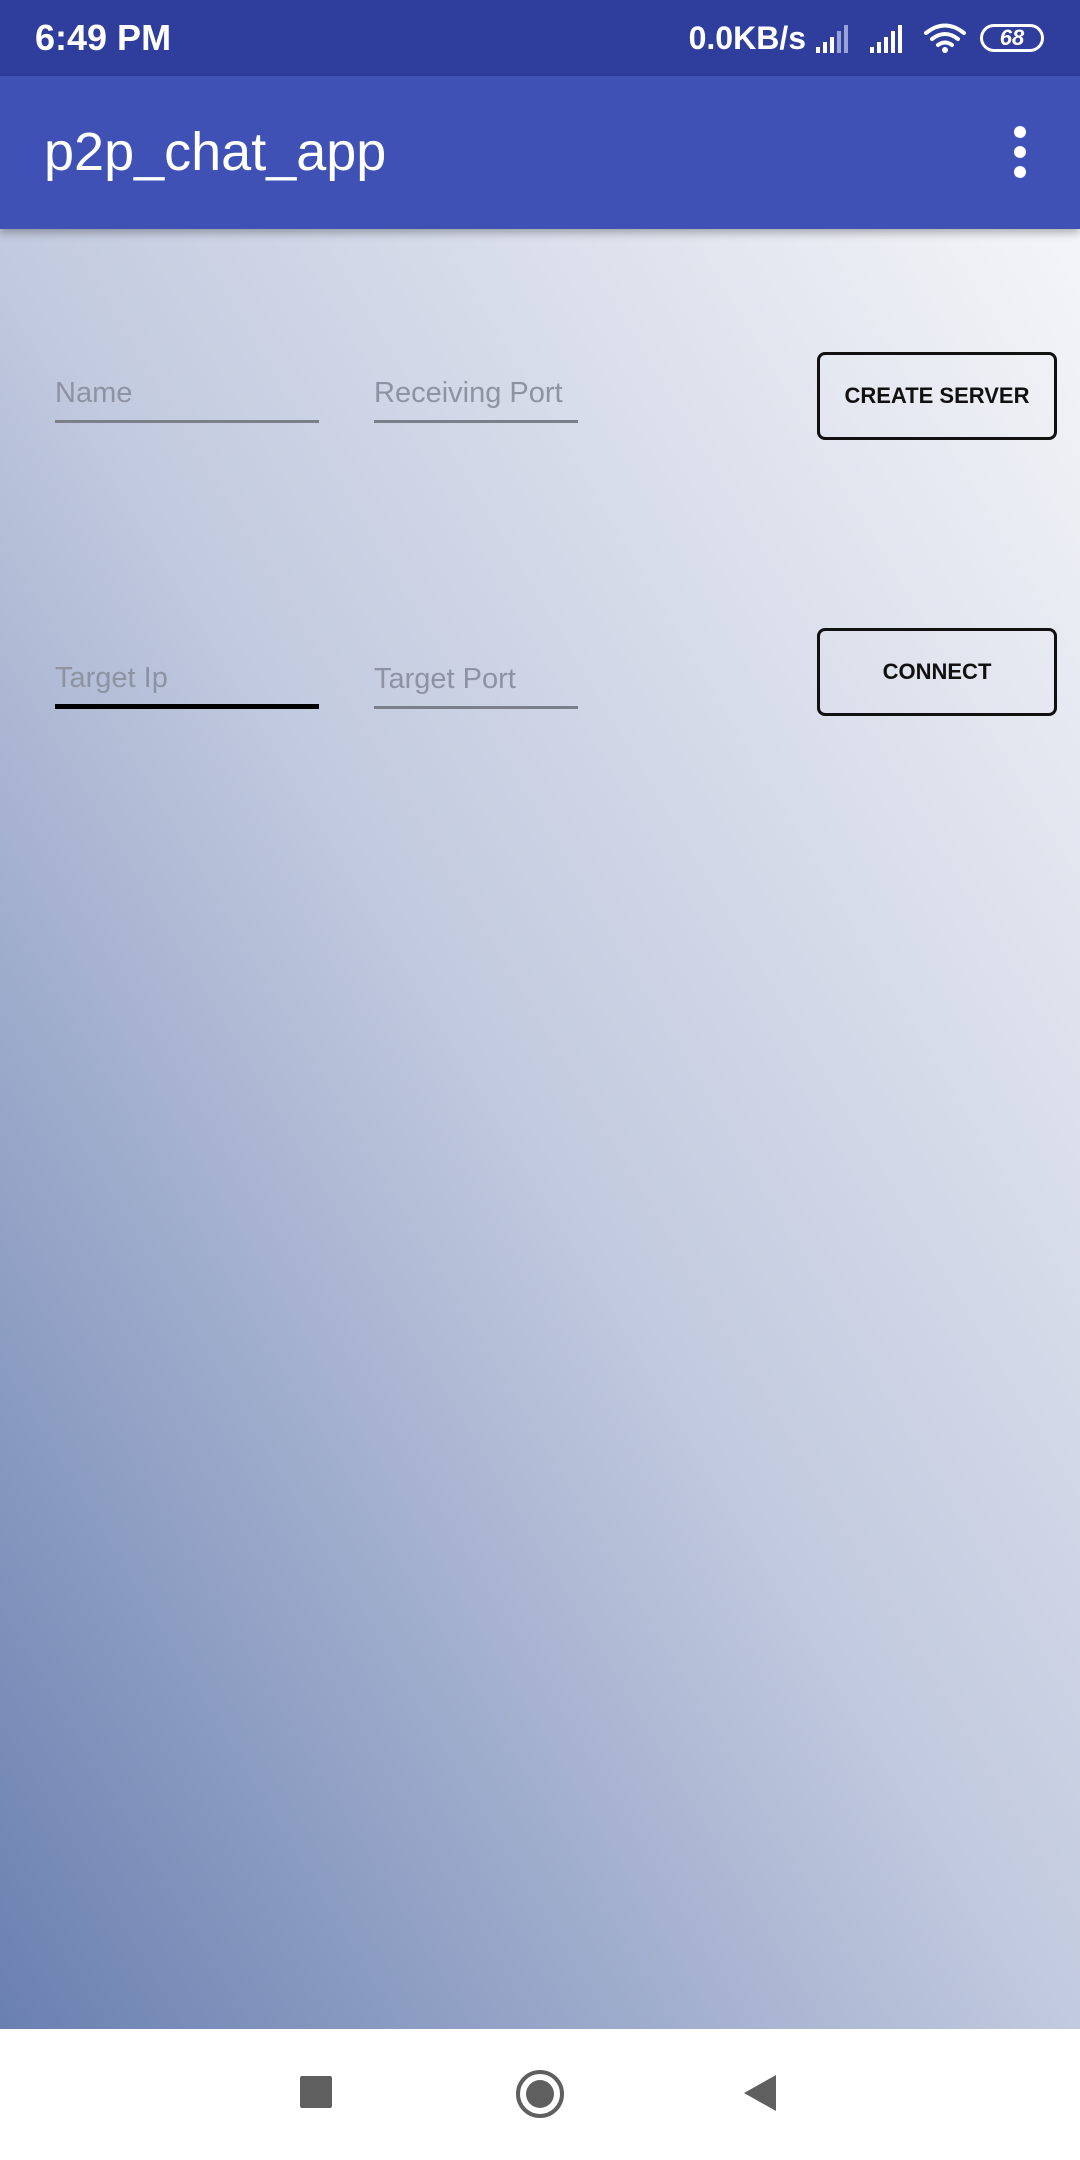 Image resolution: width=1080 pixels, height=2160 pixels. I want to click on app-title: p2p_chat_app, so click(215, 152).